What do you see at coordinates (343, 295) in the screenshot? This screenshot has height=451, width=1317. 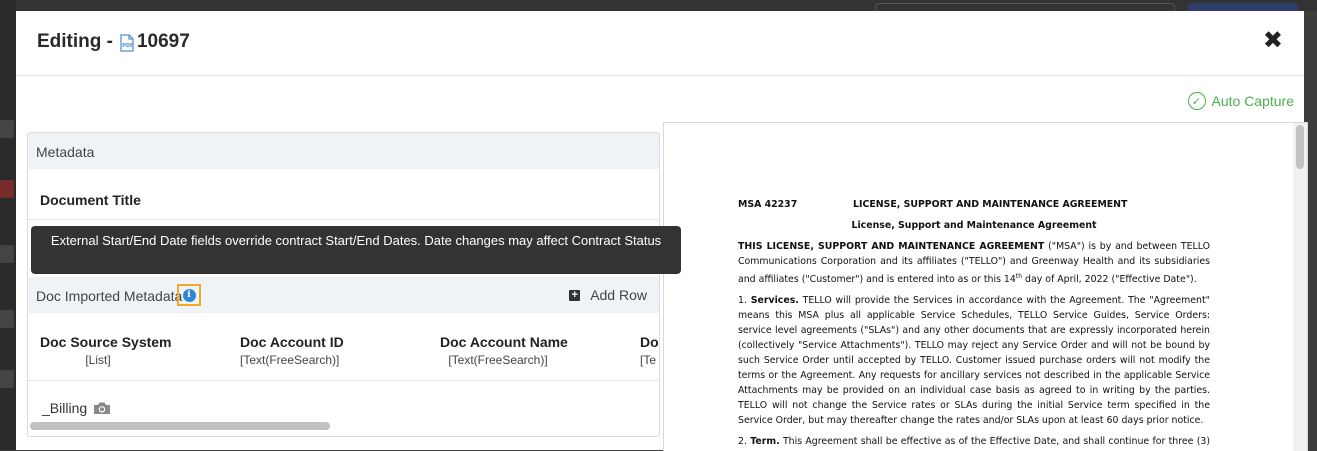 I see `imported-metadata-header: Doc Imported Metadata + Add Row` at bounding box center [343, 295].